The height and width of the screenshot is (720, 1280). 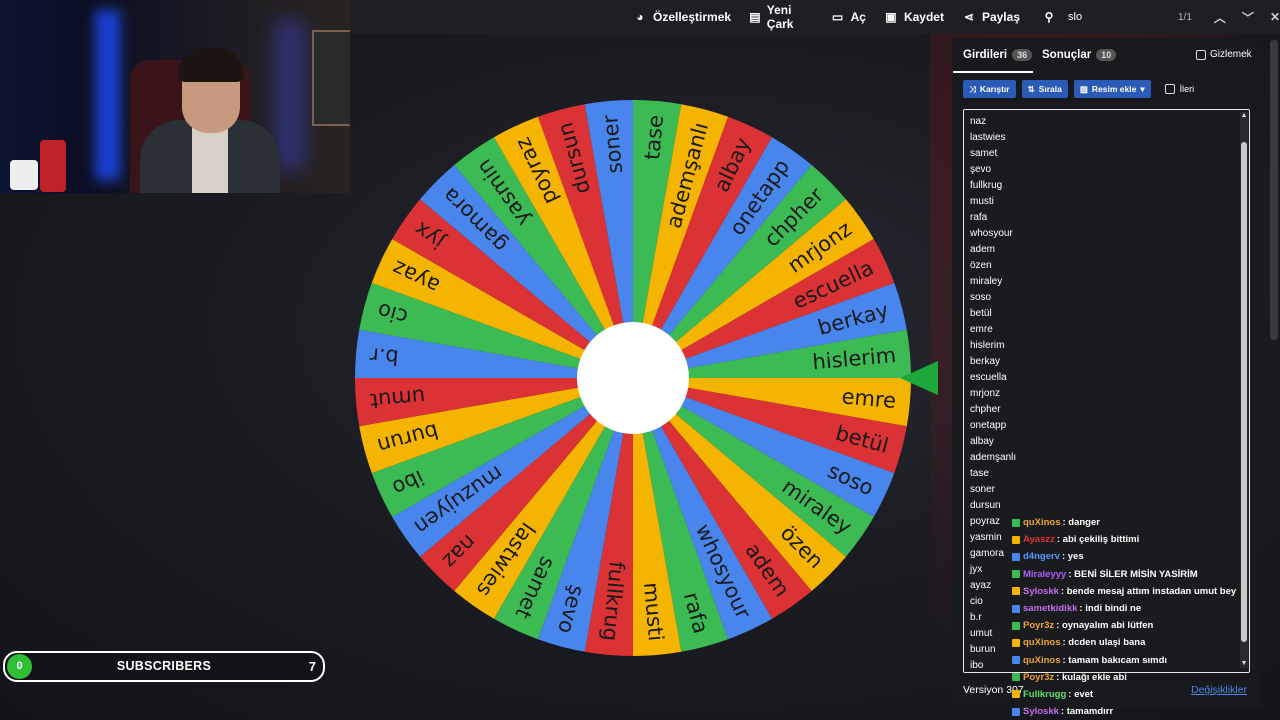 What do you see at coordinates (991, 233) in the screenshot?
I see `entry-line: whosyour` at bounding box center [991, 233].